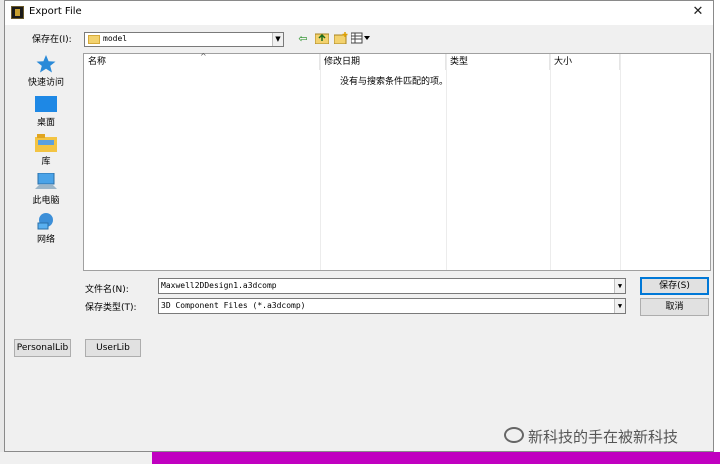  I want to click on window-title: Export File, so click(55, 11).